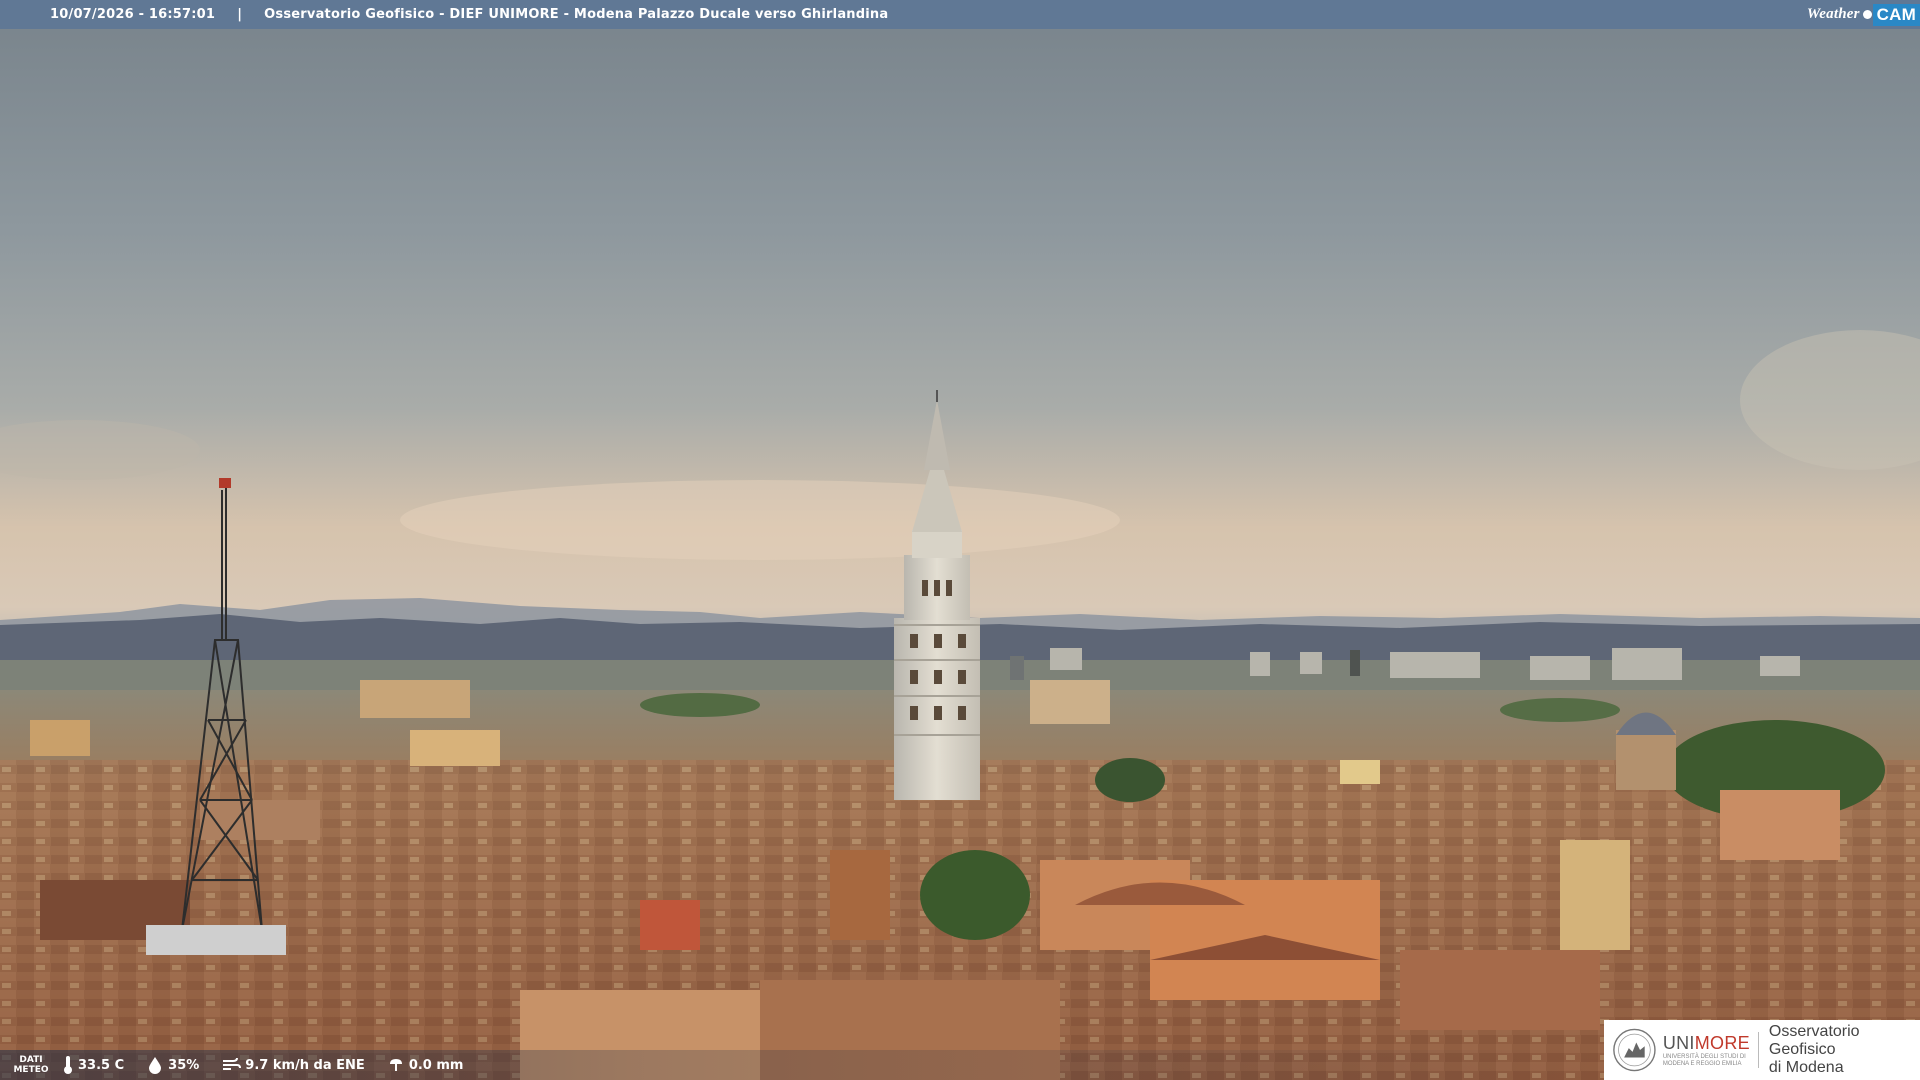 This screenshot has height=1080, width=1920. What do you see at coordinates (1678, 1042) in the screenshot?
I see `unimore-name-part1: UNI` at bounding box center [1678, 1042].